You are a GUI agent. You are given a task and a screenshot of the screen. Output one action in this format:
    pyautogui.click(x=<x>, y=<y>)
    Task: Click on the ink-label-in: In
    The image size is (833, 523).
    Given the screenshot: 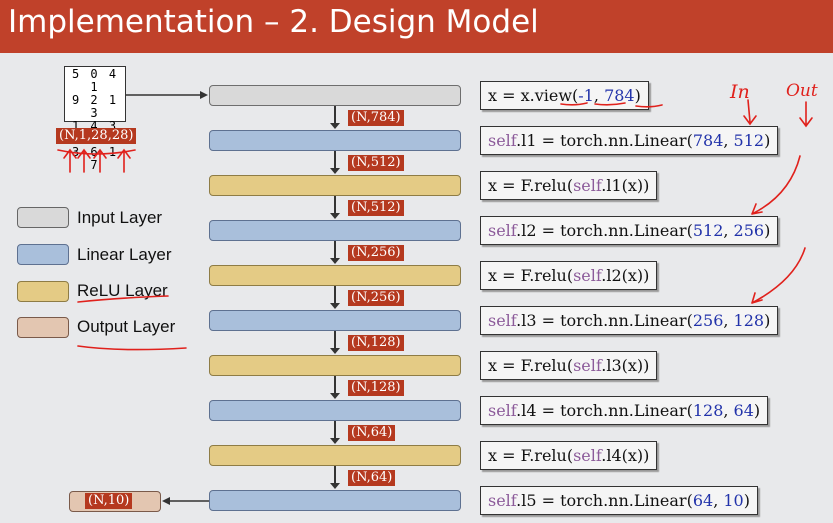 What is the action you would take?
    pyautogui.click(x=739, y=92)
    